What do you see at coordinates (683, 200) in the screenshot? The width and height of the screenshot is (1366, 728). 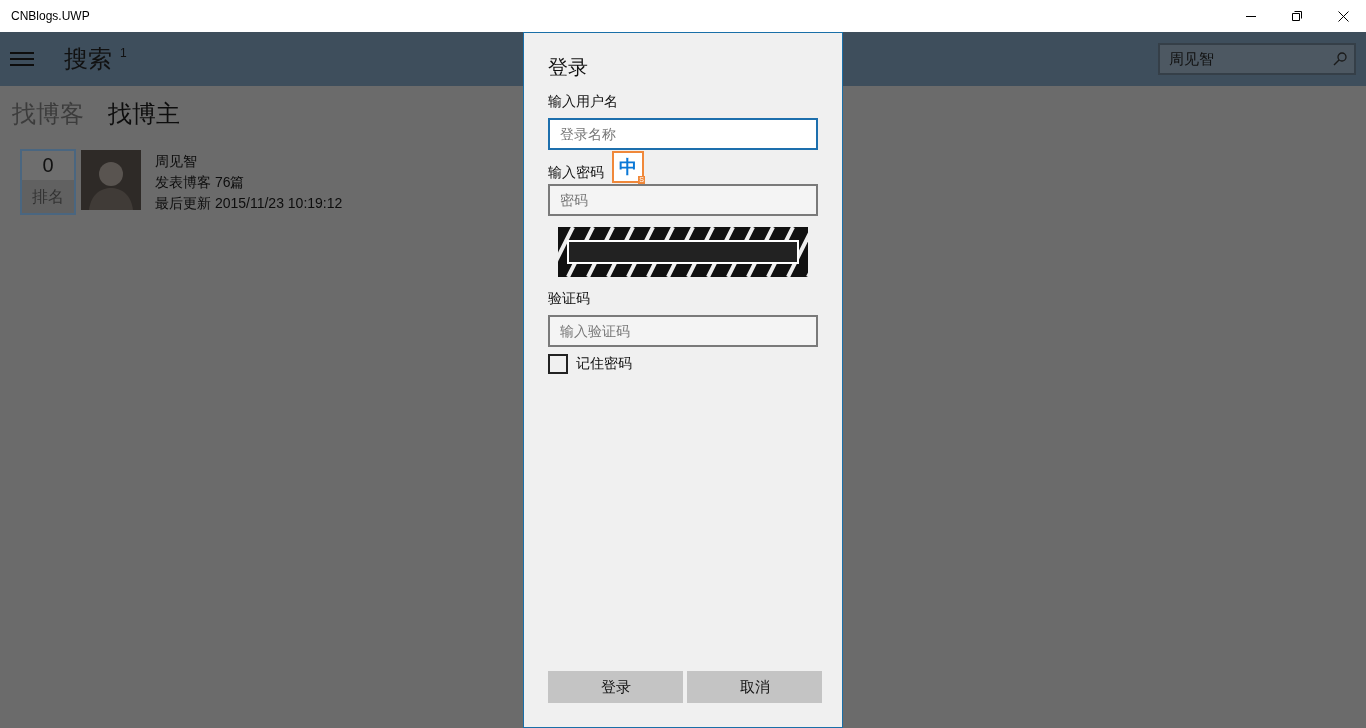 I see `password-field: 密码` at bounding box center [683, 200].